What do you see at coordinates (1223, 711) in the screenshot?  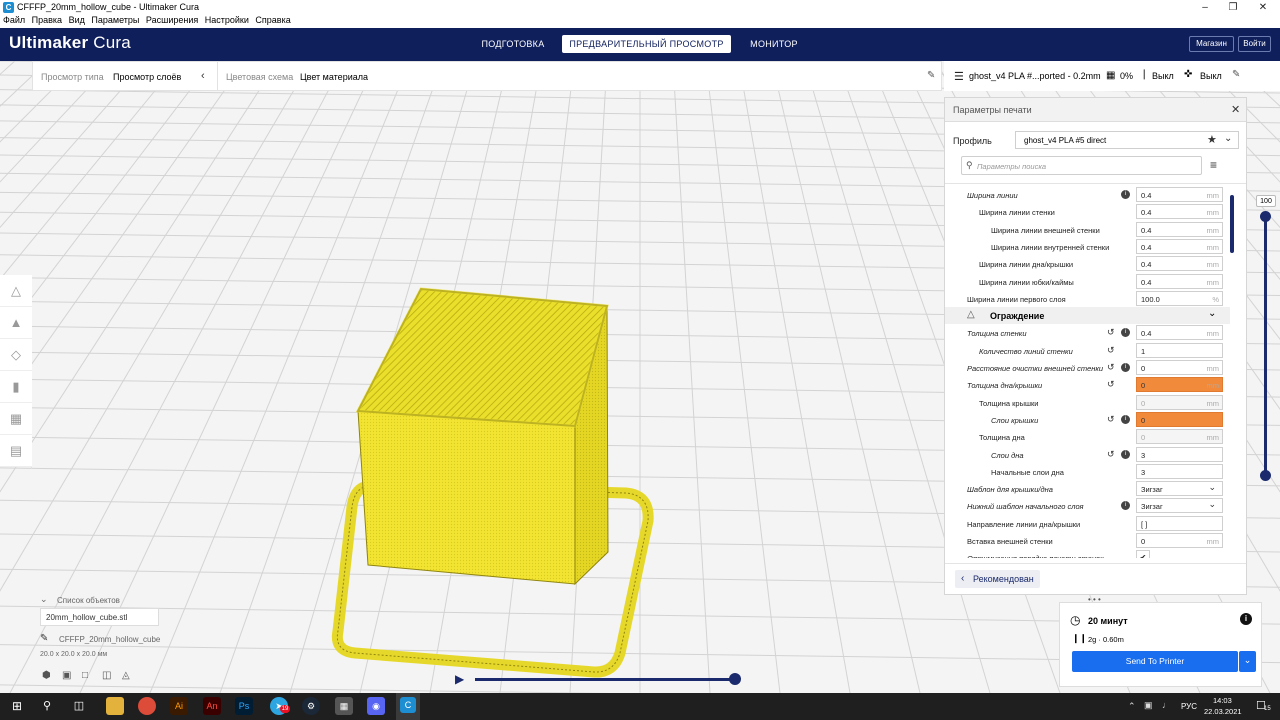 I see `clock-date: 22.03.2021` at bounding box center [1223, 711].